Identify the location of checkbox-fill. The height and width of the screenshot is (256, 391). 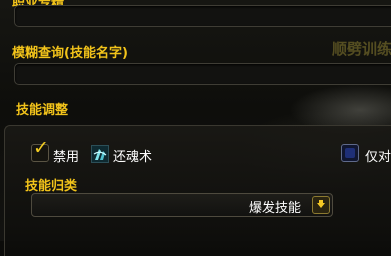
(350, 153).